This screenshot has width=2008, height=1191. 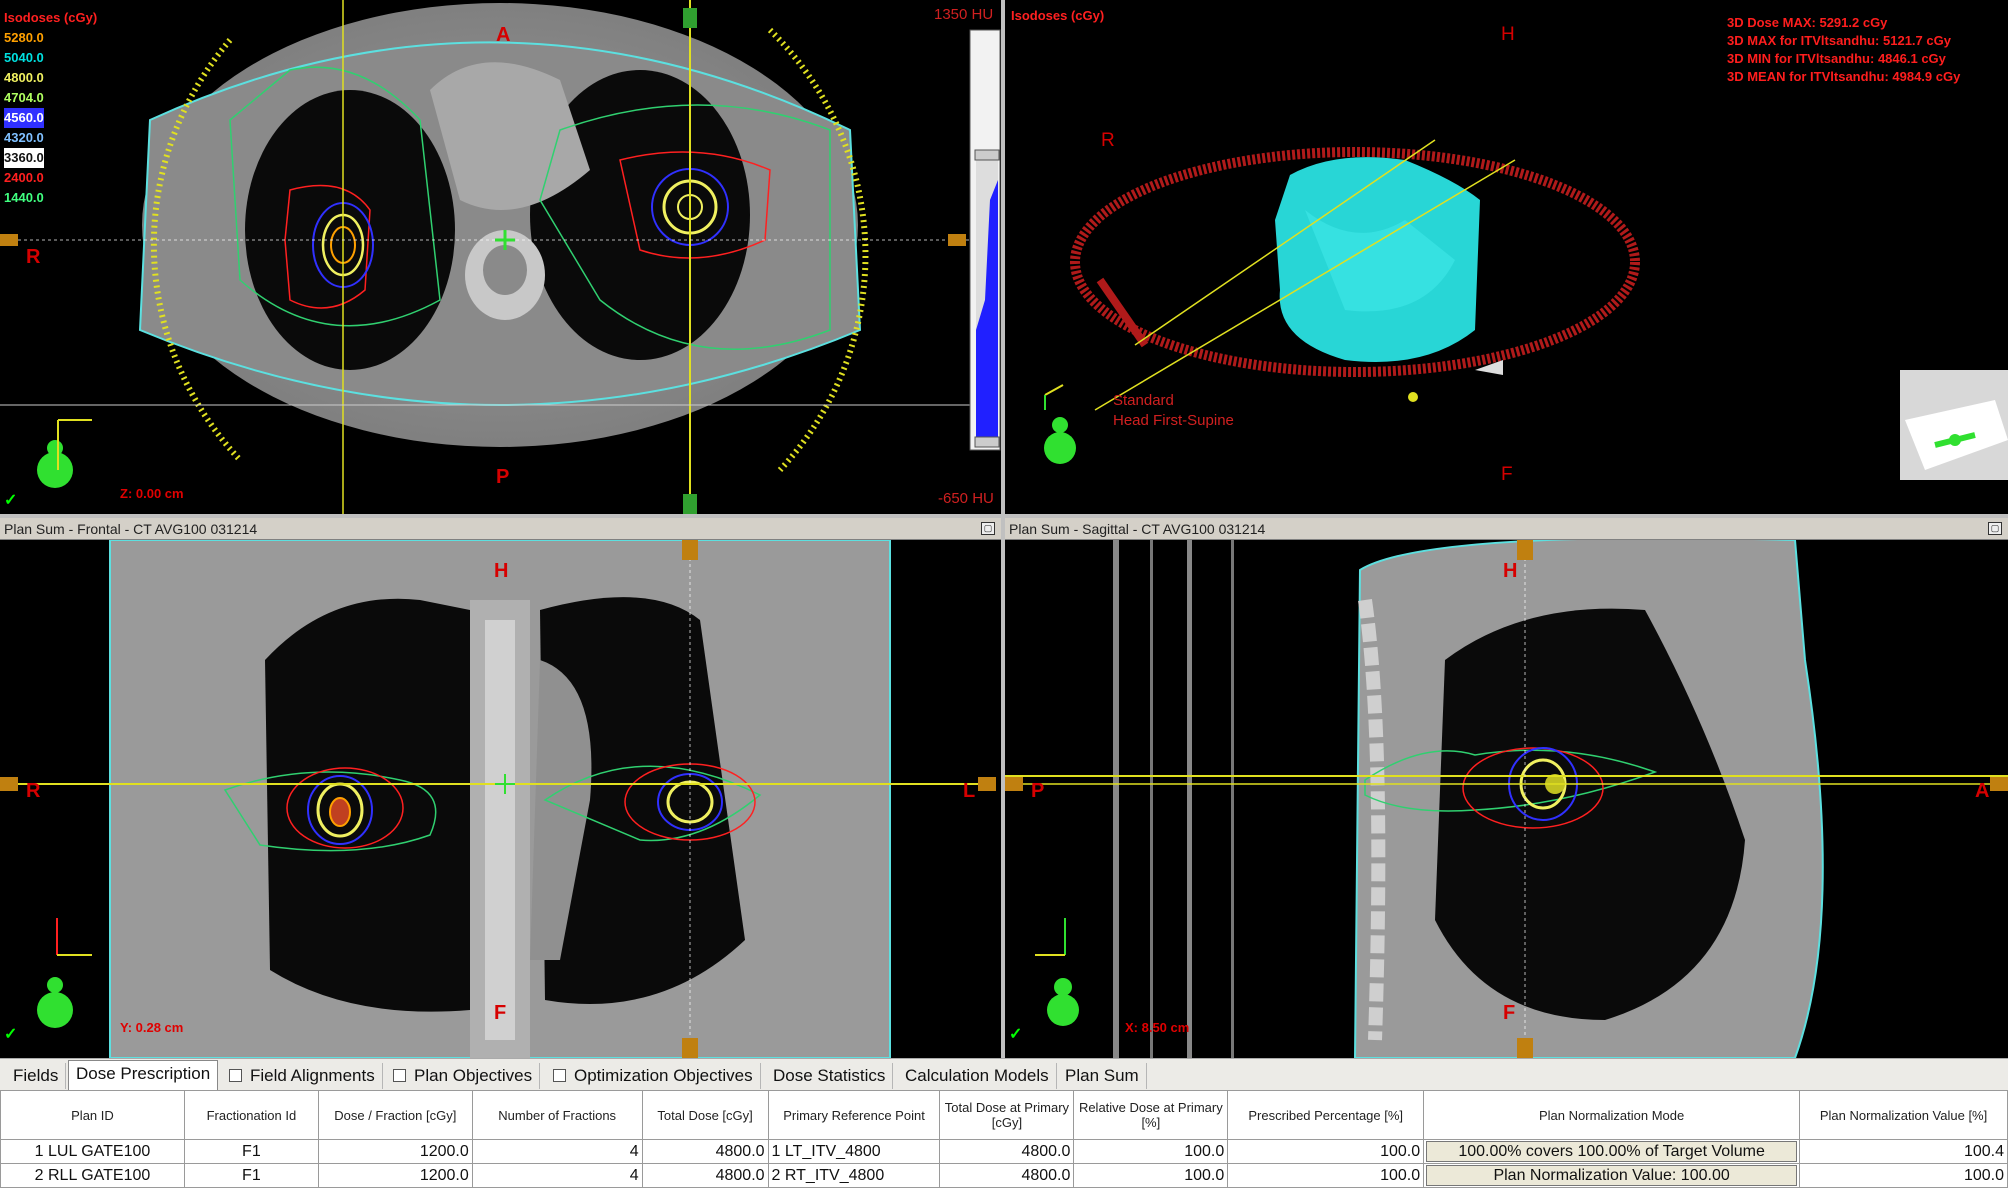 What do you see at coordinates (830, 1076) in the screenshot?
I see `tab-dose-statistics: Dose Statistics` at bounding box center [830, 1076].